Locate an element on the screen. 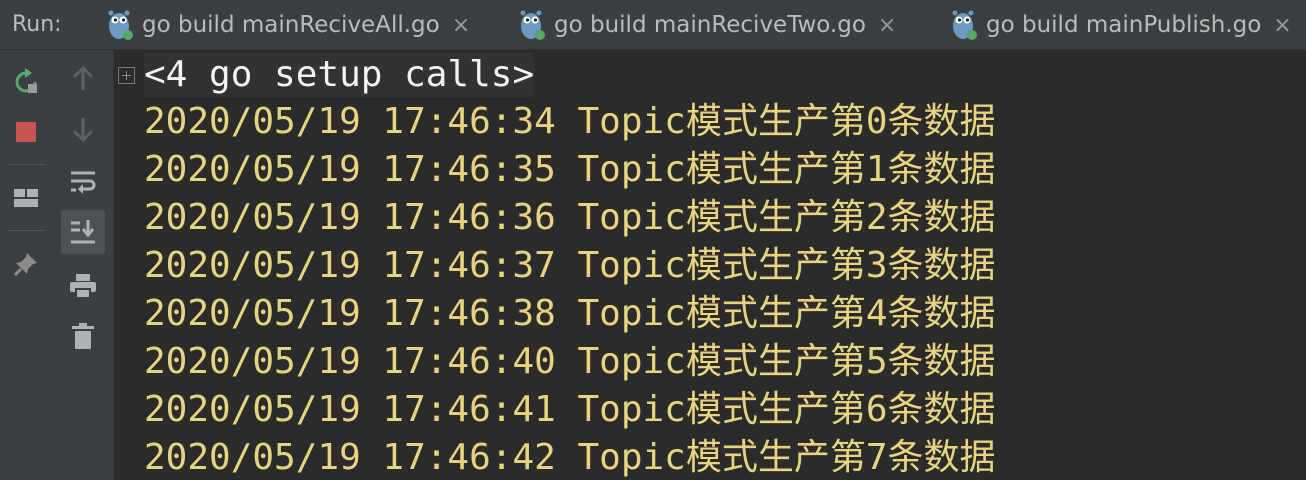 The image size is (1306, 480). soft-wrap-icon is located at coordinates (83, 182).